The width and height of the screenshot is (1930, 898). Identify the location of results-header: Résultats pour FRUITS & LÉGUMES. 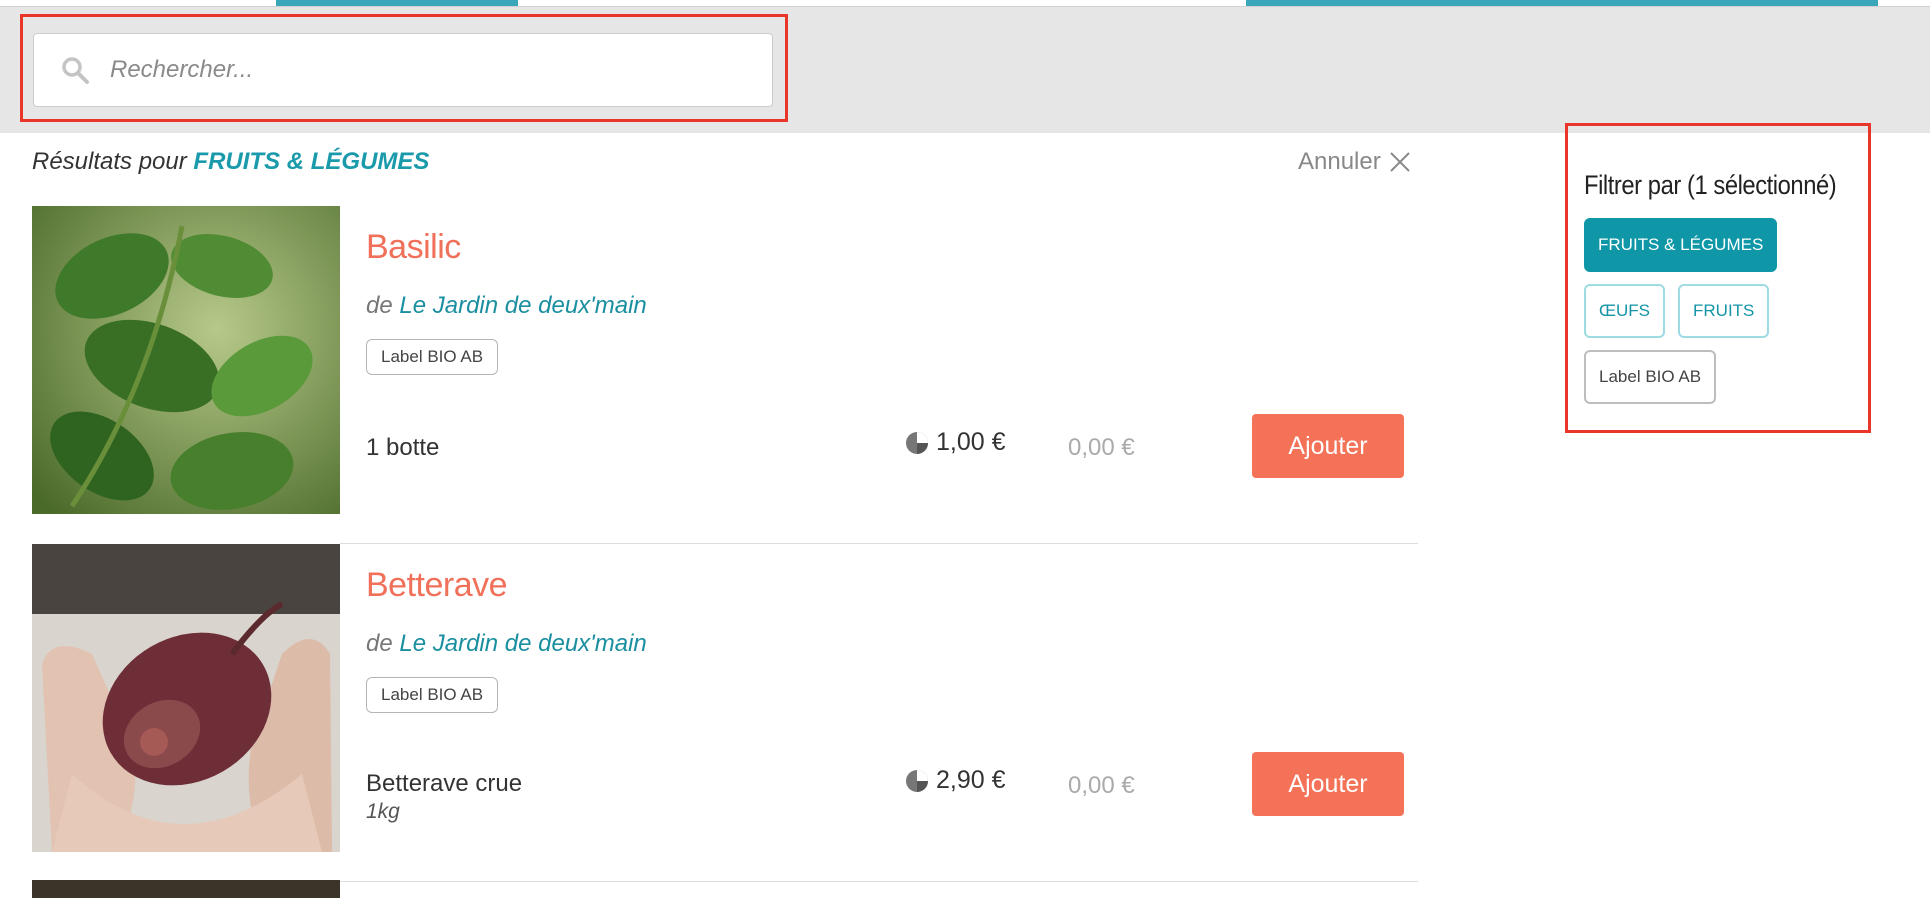
(230, 162).